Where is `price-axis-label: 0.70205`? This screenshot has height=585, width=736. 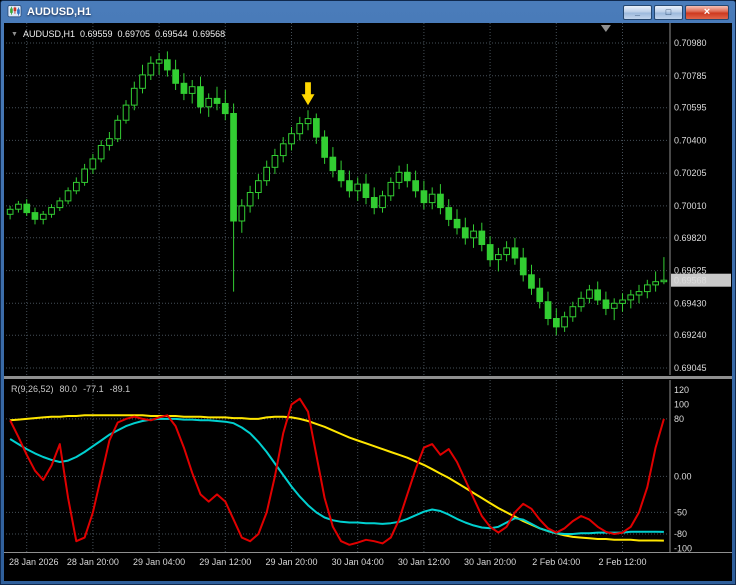
price-axis-label: 0.70205 is located at coordinates (690, 173).